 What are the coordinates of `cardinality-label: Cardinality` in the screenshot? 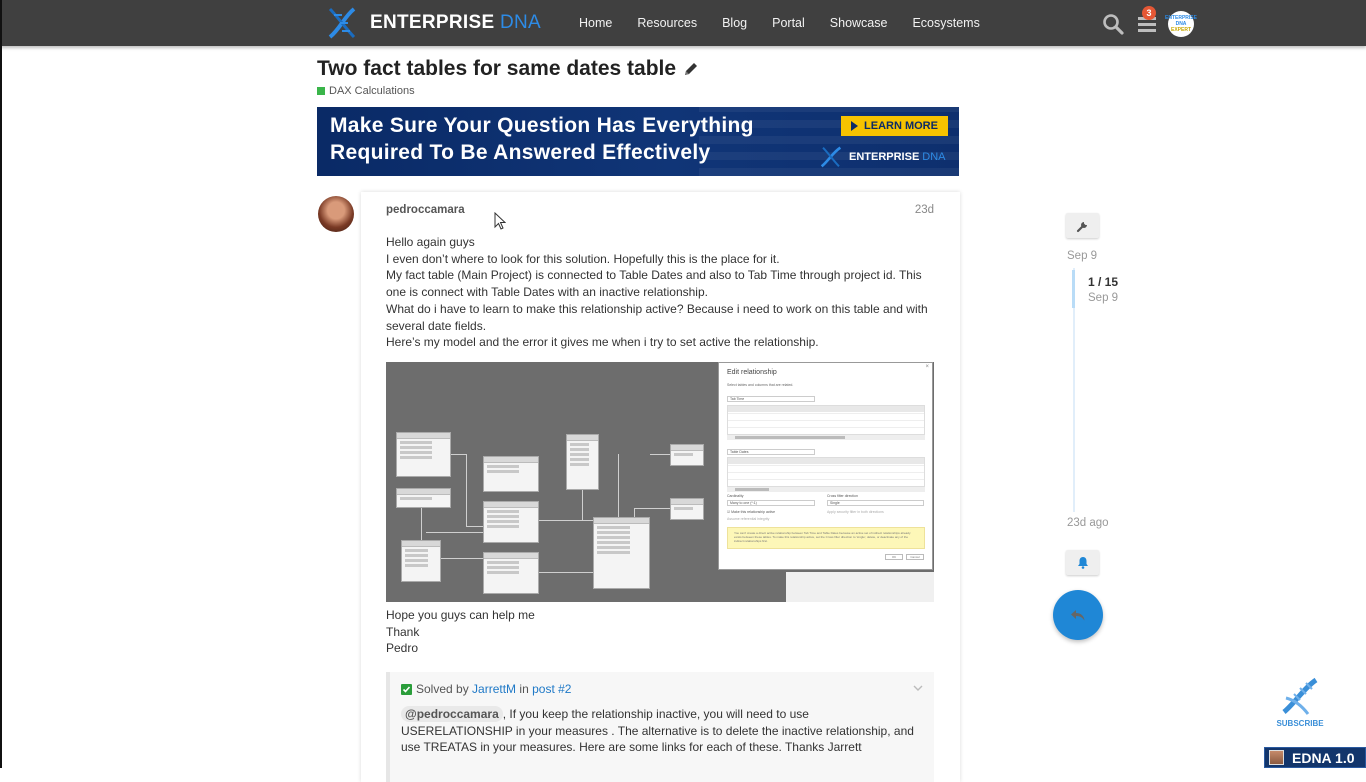 It's located at (735, 496).